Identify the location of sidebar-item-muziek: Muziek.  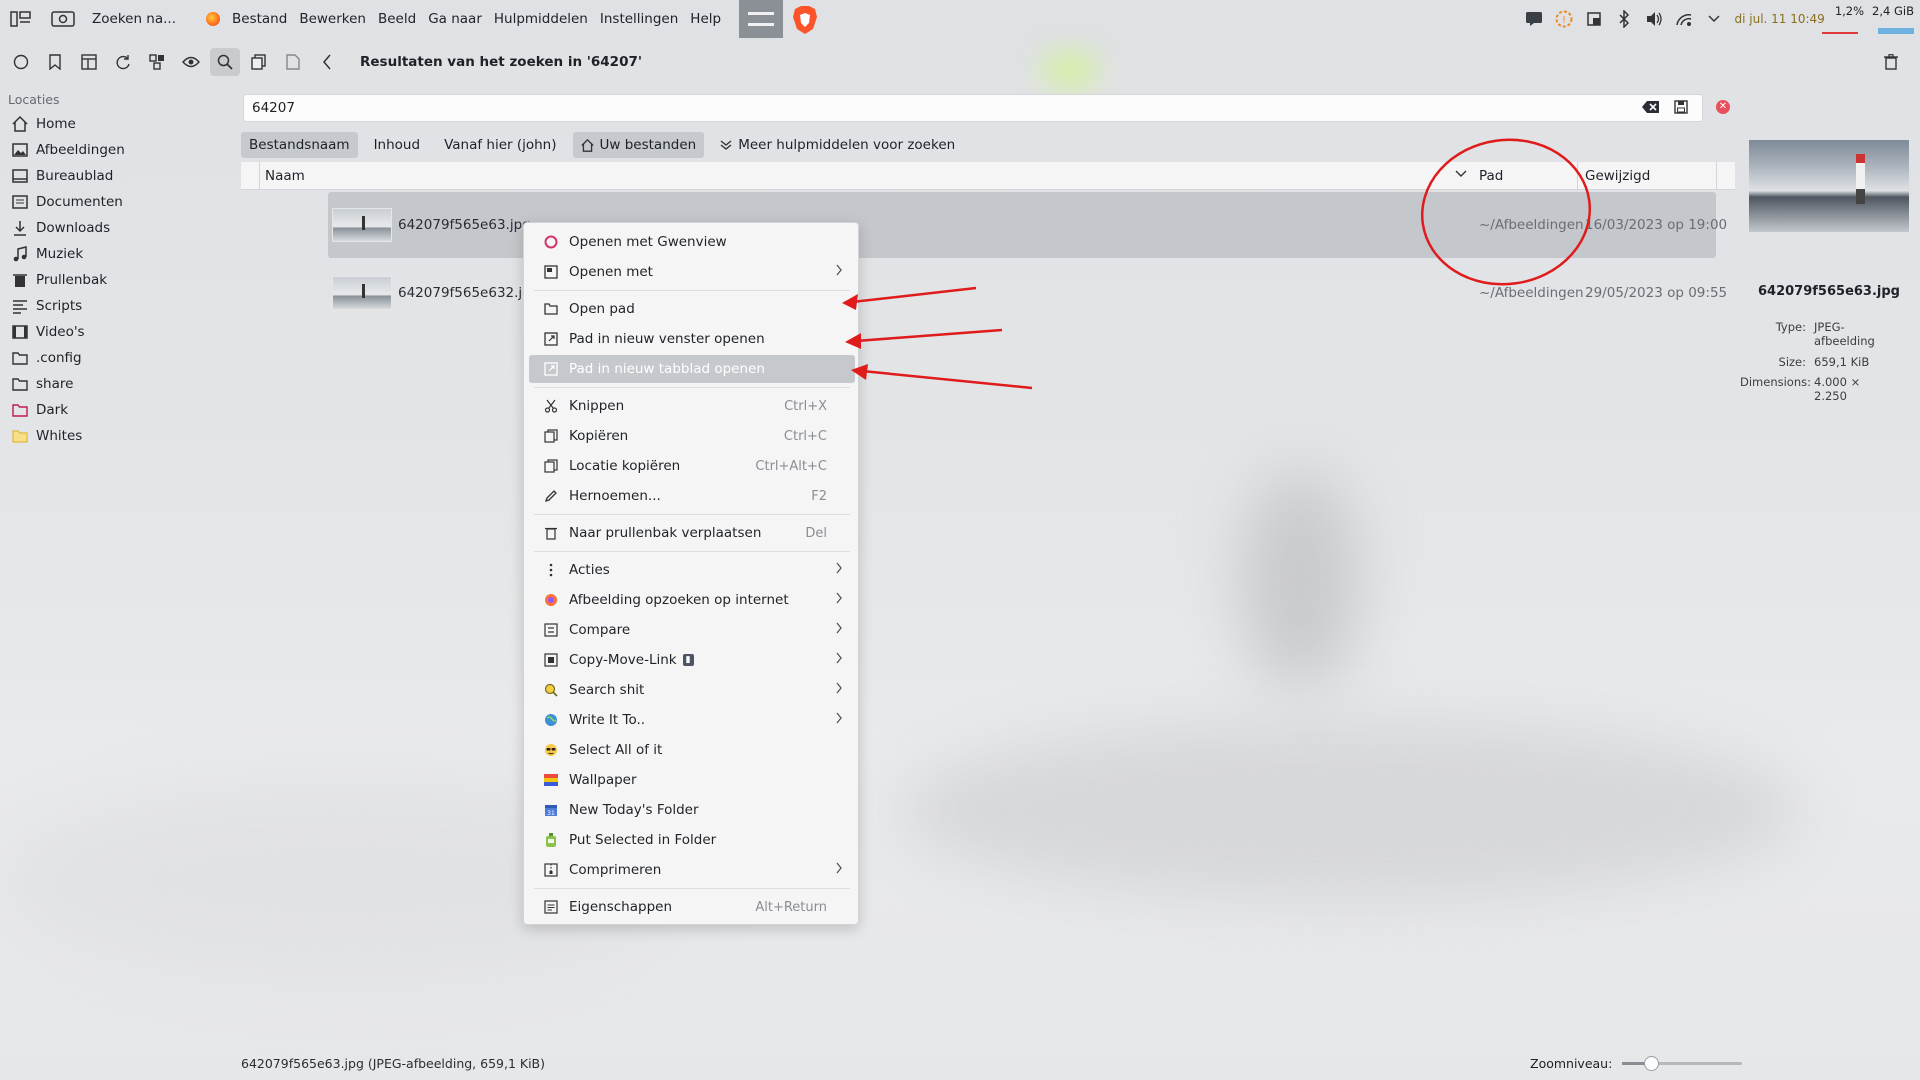
(100, 254).